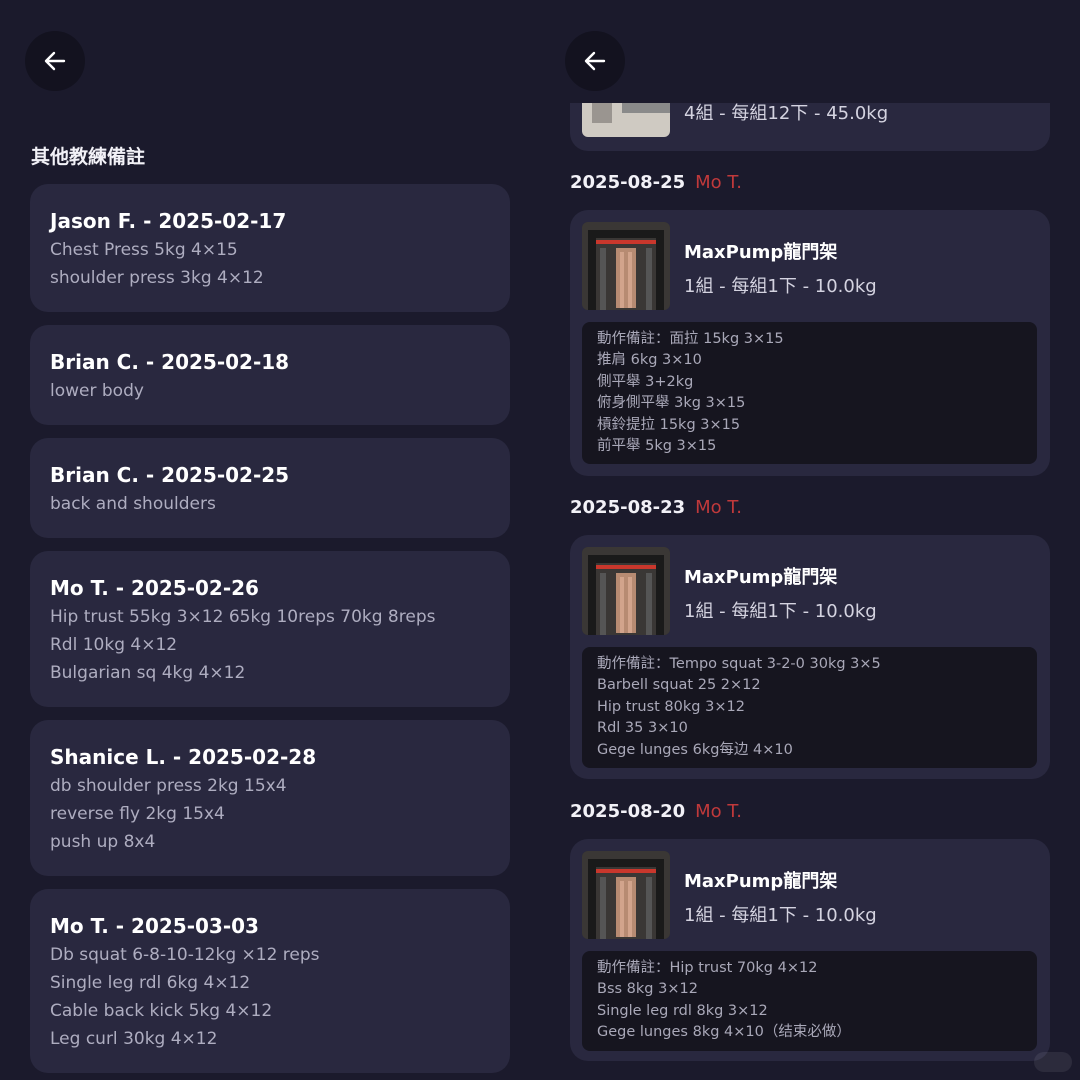  What do you see at coordinates (168, 786) in the screenshot?
I see `note-line: db shoulder press 2kg 15x4` at bounding box center [168, 786].